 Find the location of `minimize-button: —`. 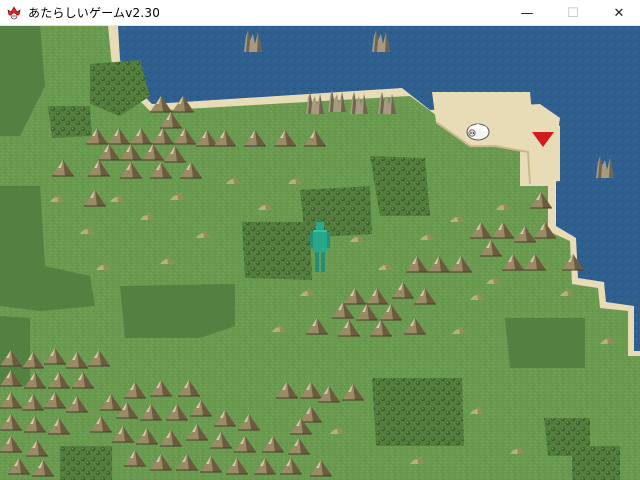

minimize-button: — is located at coordinates (527, 13).